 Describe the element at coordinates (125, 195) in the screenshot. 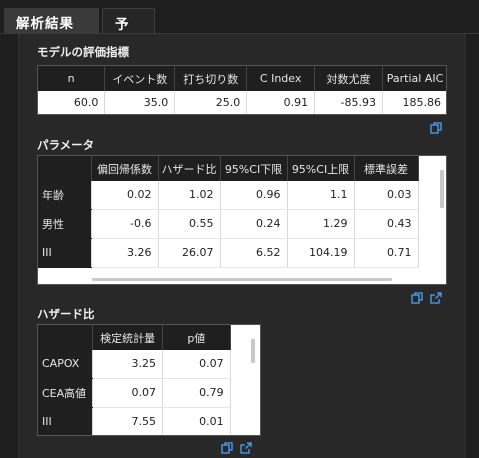

I see `table-cell: 0.02` at that location.